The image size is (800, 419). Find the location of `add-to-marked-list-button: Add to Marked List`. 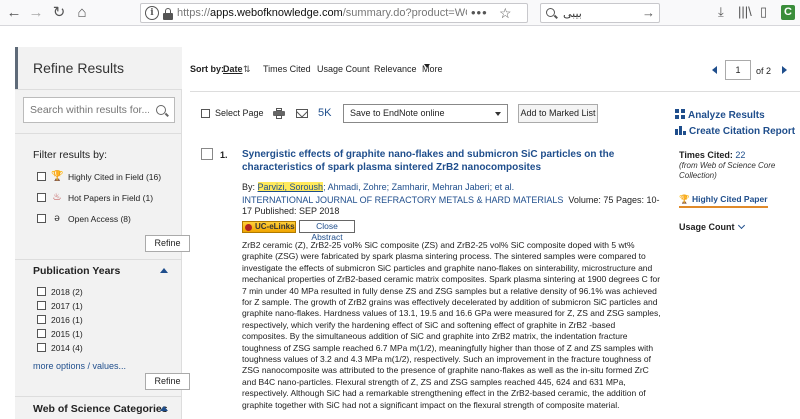

add-to-marked-list-button: Add to Marked List is located at coordinates (558, 113).